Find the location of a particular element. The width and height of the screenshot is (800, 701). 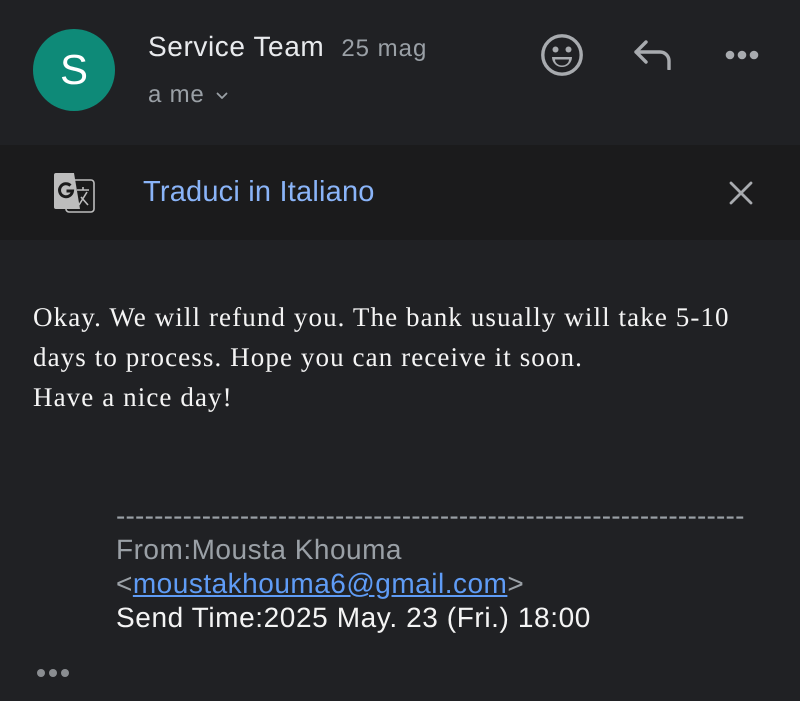

message-text: Have a nice day! is located at coordinates (133, 397).